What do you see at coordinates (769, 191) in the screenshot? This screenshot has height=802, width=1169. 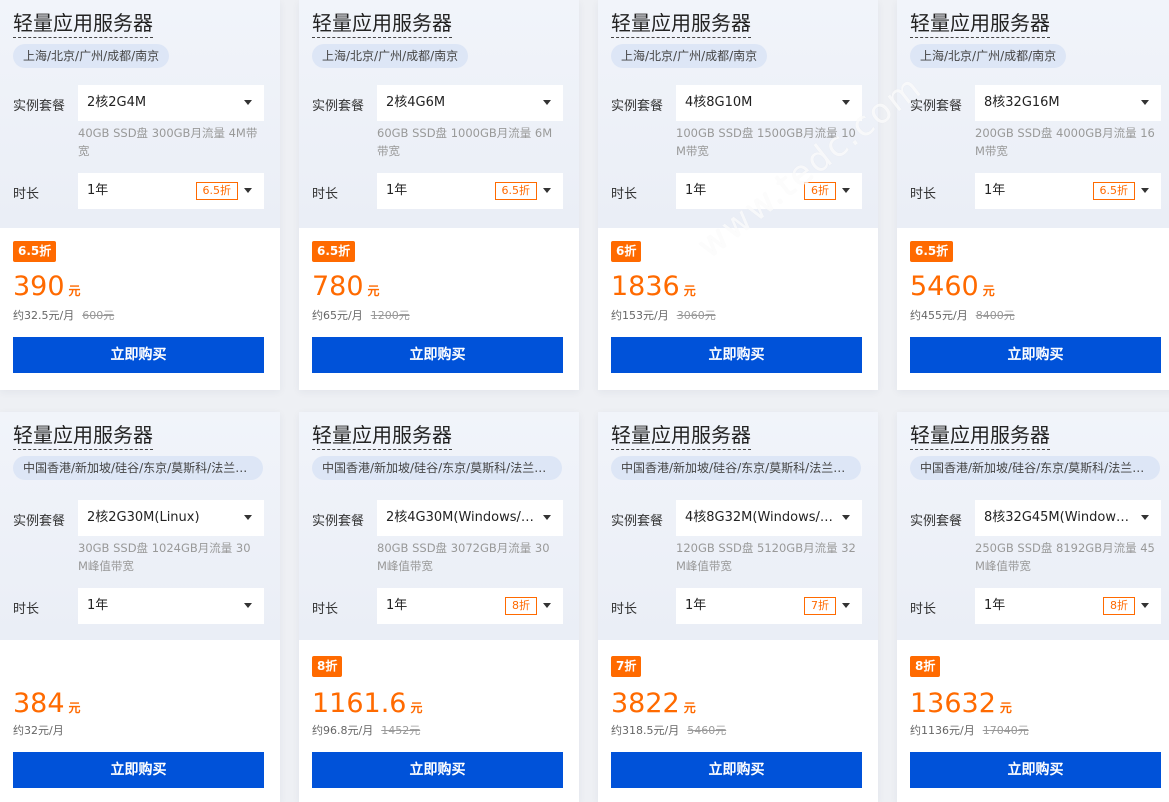 I see `duration-select: 1年 6折` at bounding box center [769, 191].